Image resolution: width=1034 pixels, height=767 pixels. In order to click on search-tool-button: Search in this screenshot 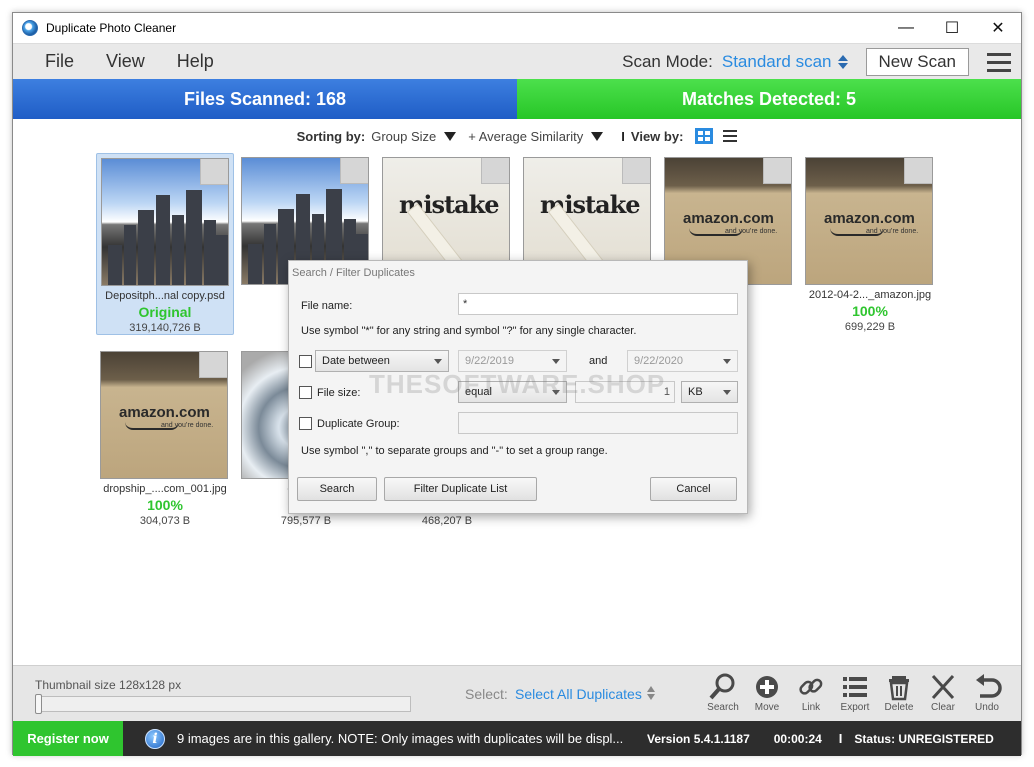, I will do `click(723, 696)`.